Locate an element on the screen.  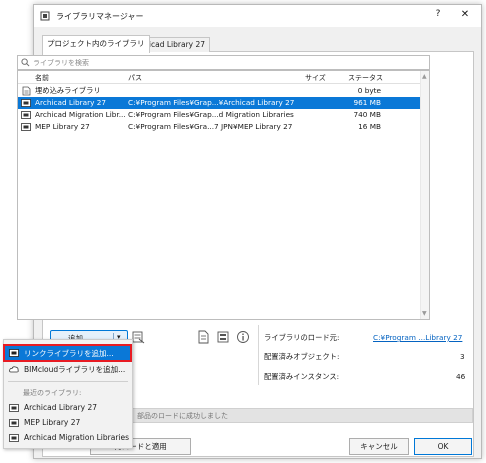
close-button: ✕ is located at coordinates (465, 16).